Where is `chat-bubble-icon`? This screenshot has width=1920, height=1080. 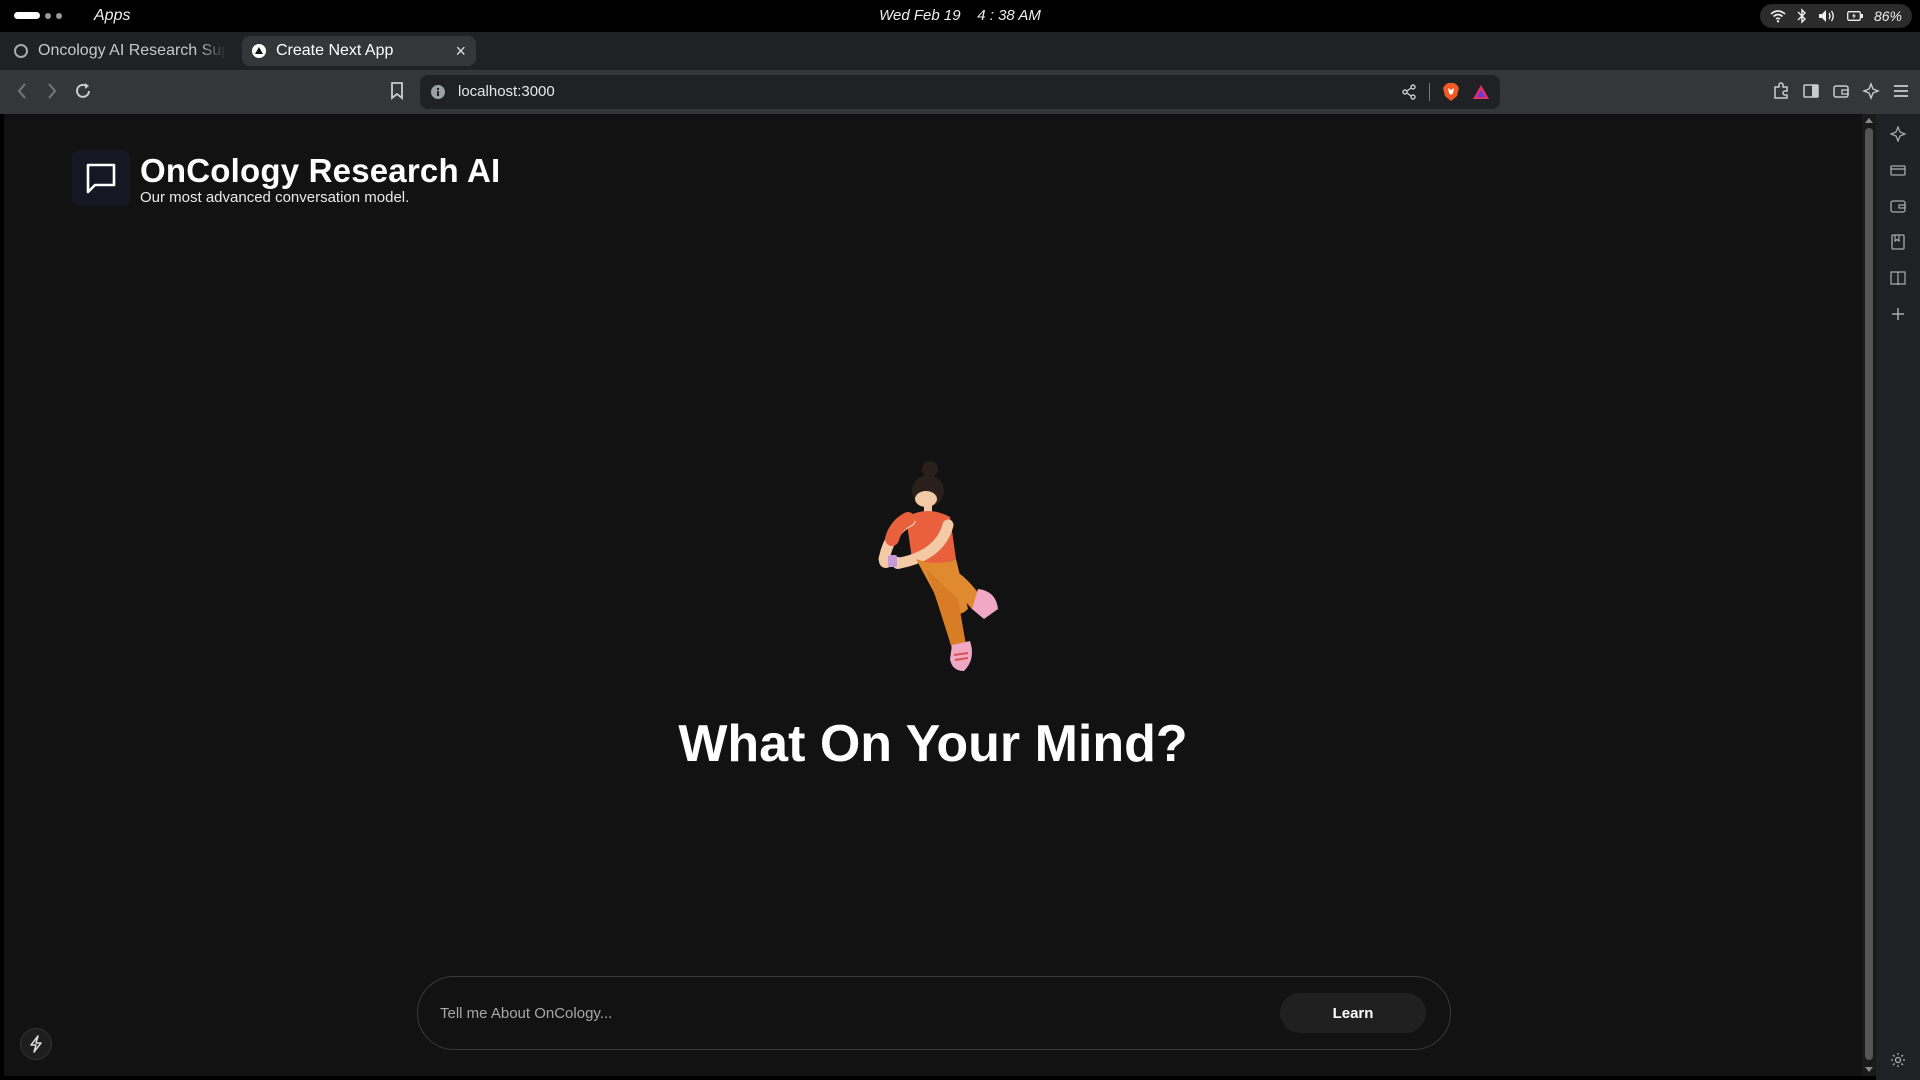
chat-bubble-icon is located at coordinates (101, 178).